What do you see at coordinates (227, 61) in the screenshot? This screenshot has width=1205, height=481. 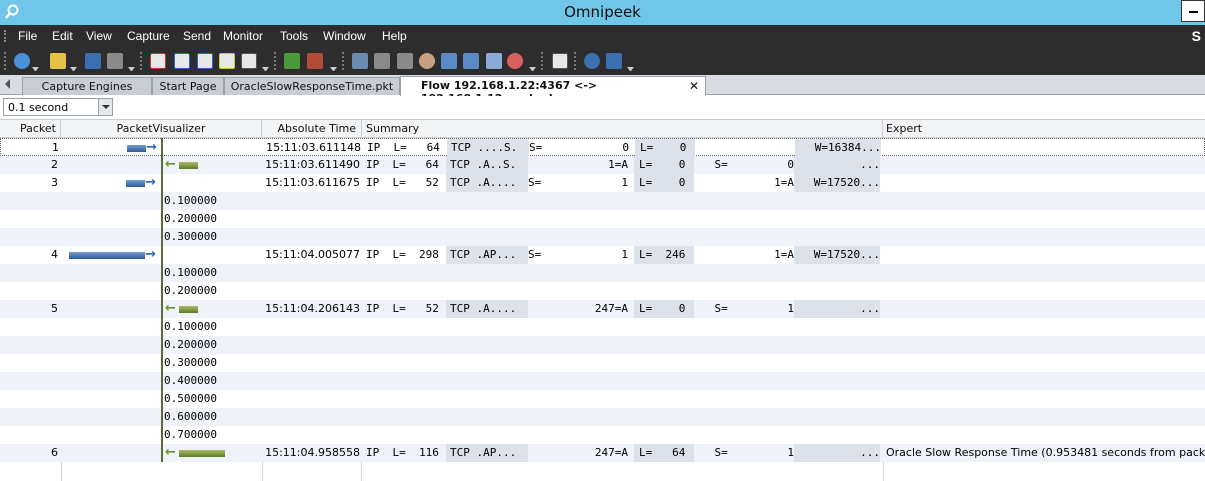 I see `alert-icon` at bounding box center [227, 61].